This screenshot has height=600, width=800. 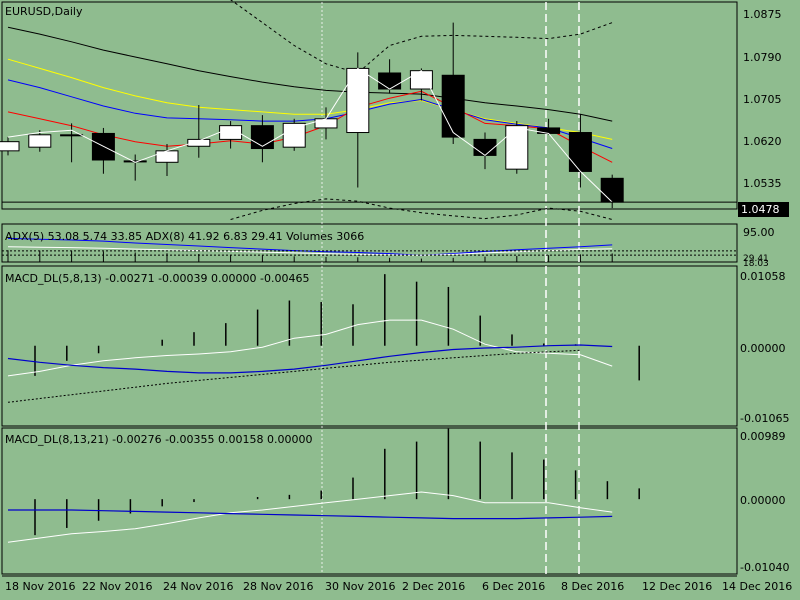 What do you see at coordinates (762, 14) in the screenshot?
I see `price-axis-label: 1.0875` at bounding box center [762, 14].